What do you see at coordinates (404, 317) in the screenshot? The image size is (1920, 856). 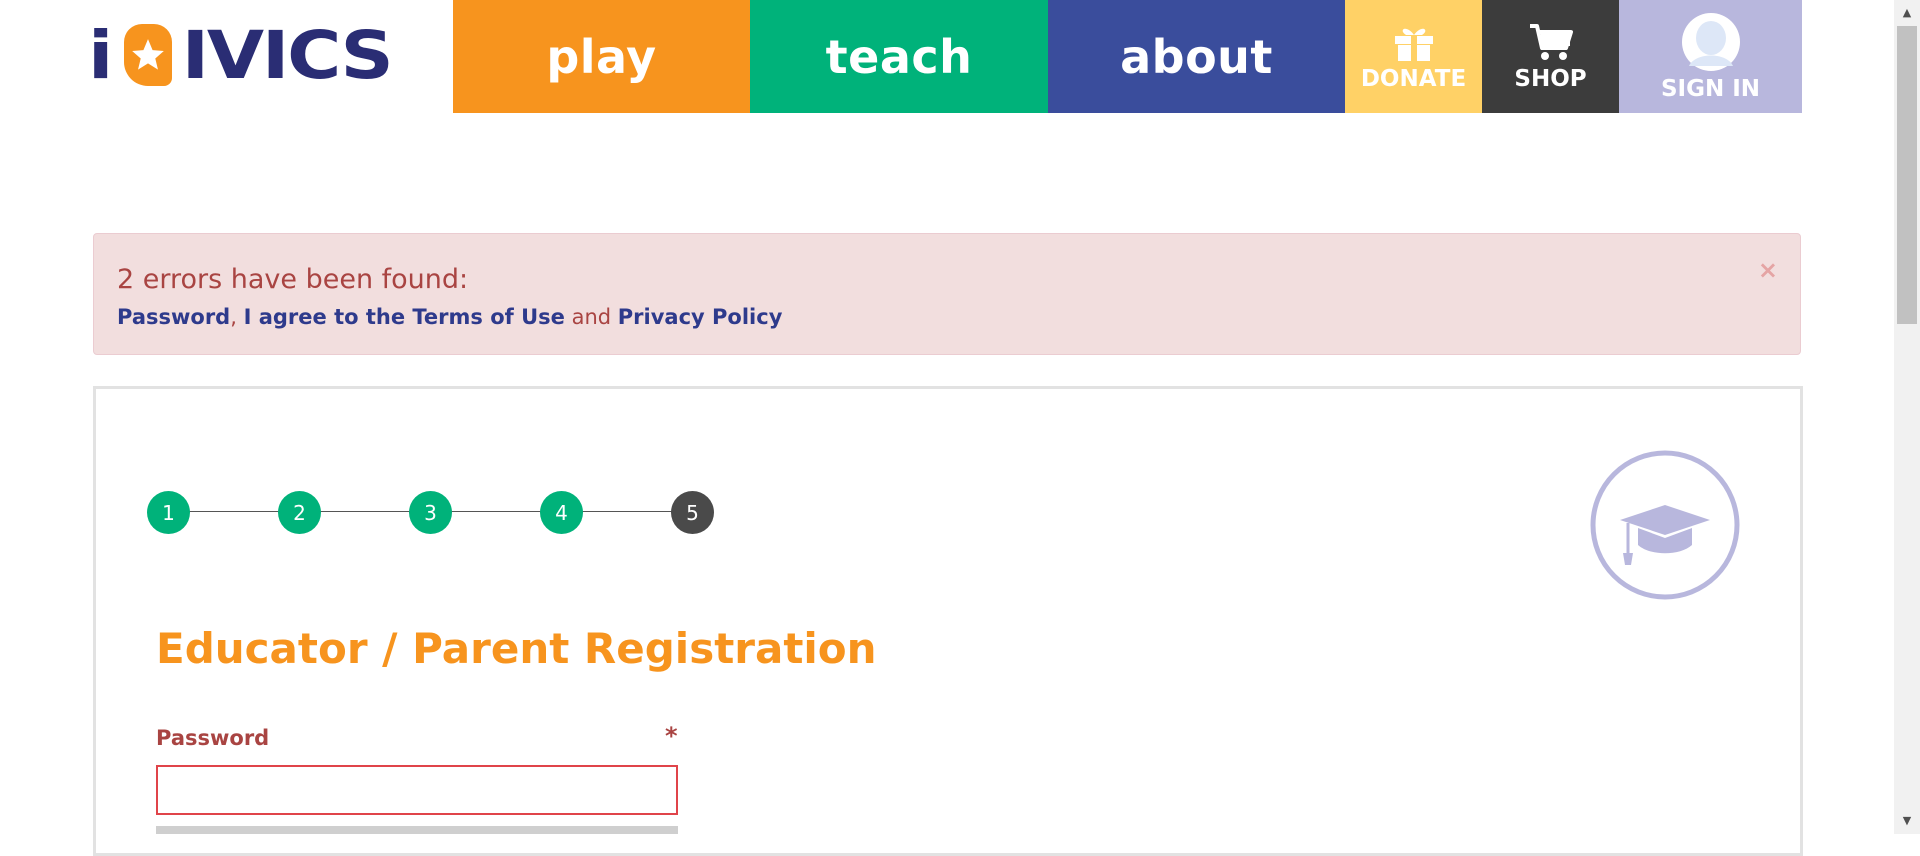 I see `error-link-terms: I agree to the Terms of Use` at bounding box center [404, 317].